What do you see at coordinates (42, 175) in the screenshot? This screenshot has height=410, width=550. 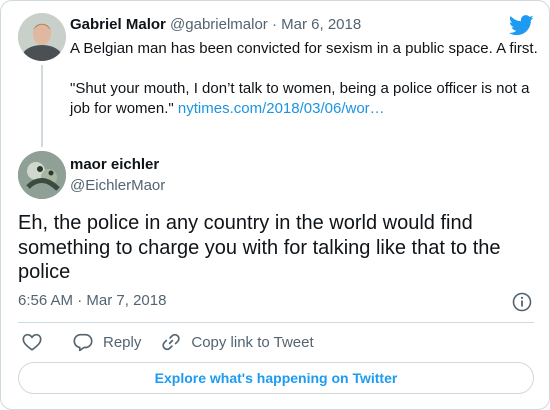 I see `author-avatar` at bounding box center [42, 175].